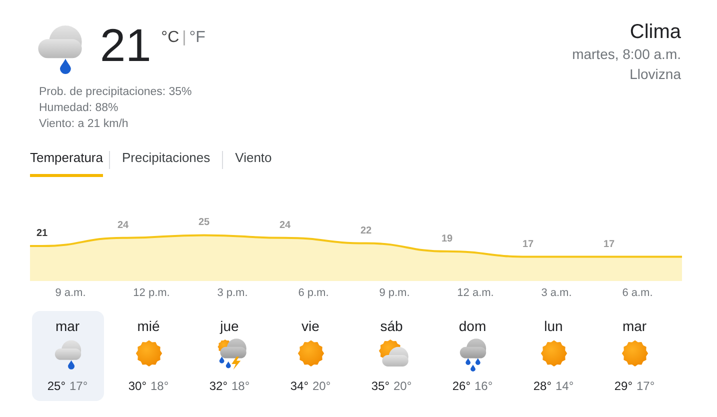  Describe the element at coordinates (475, 293) in the screenshot. I see `time-label: 12 a.m.` at that location.